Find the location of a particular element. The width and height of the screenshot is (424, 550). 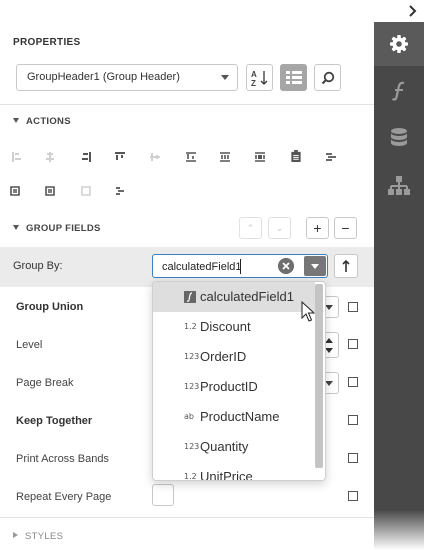

move-down-label: ⌄ is located at coordinates (279, 227).